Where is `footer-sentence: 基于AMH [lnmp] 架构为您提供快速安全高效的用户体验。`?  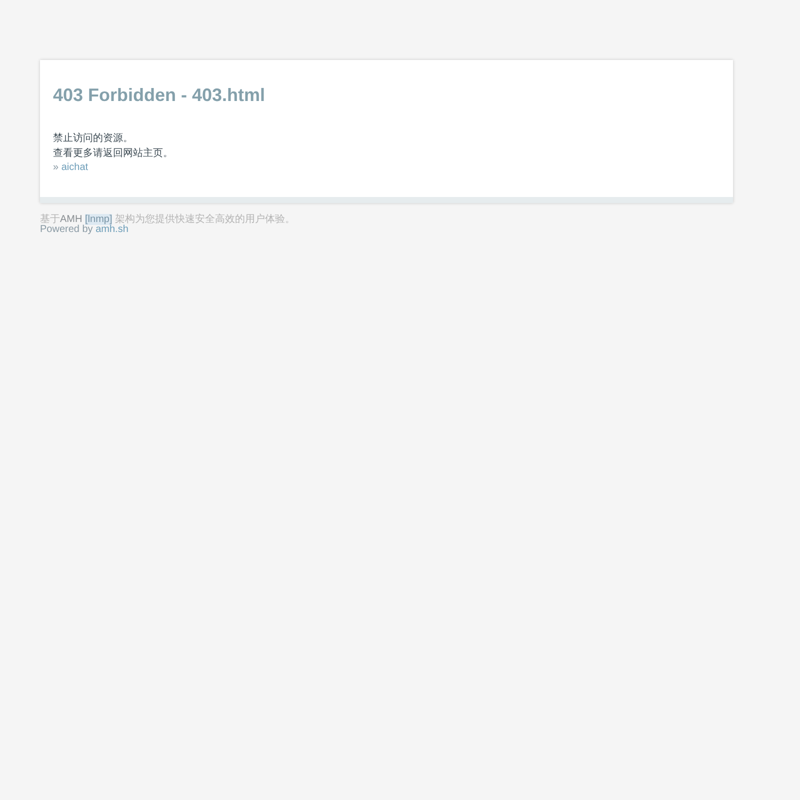
footer-sentence: 基于AMH [lnmp] 架构为您提供快速安全高效的用户体验。 is located at coordinates (168, 219).